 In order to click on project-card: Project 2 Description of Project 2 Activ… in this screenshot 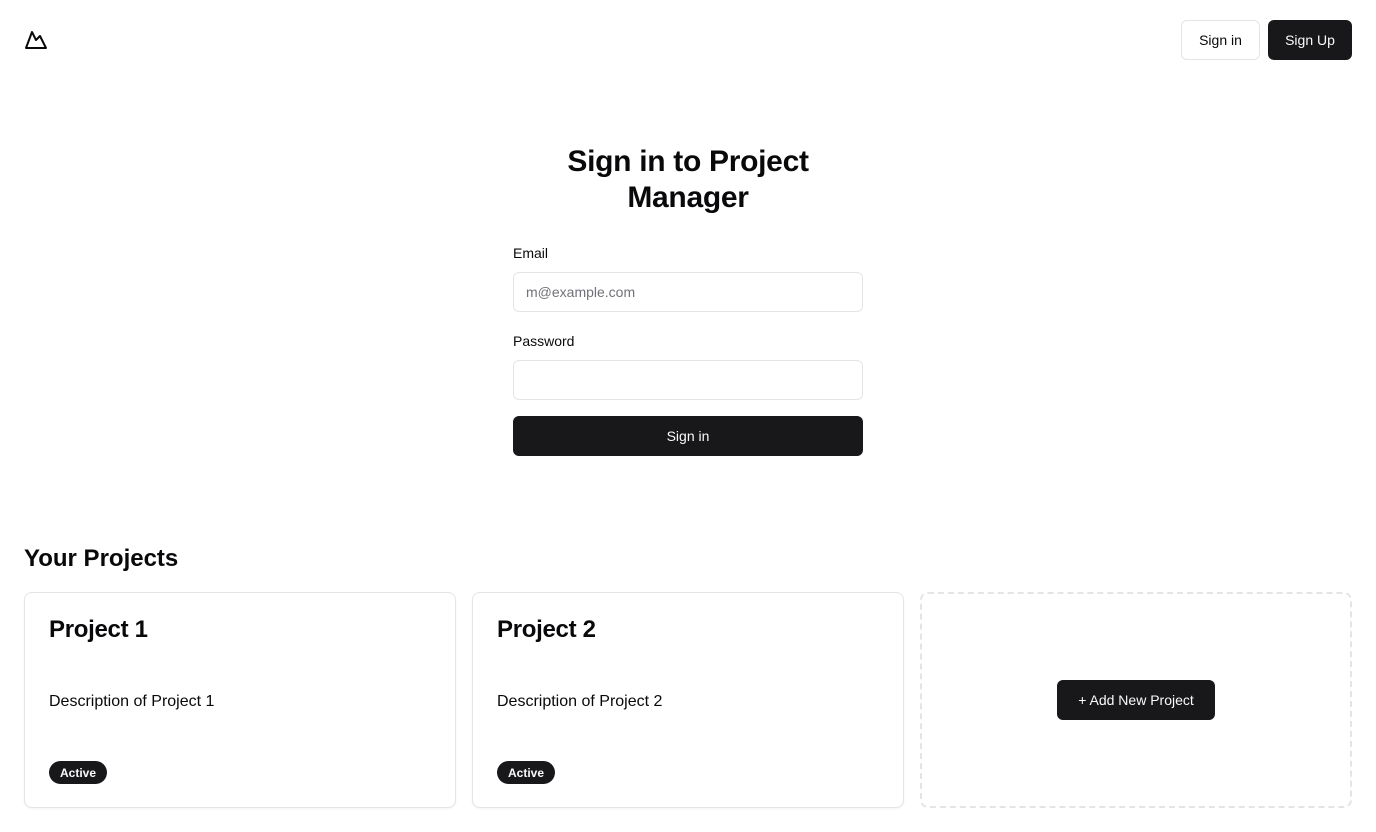, I will do `click(688, 700)`.